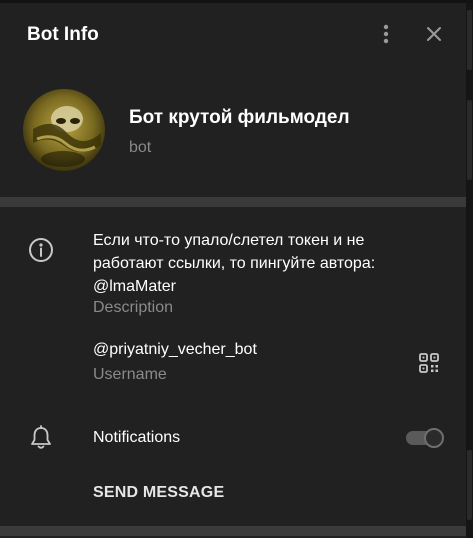 The width and height of the screenshot is (473, 538). I want to click on qr-code-icon, so click(429, 363).